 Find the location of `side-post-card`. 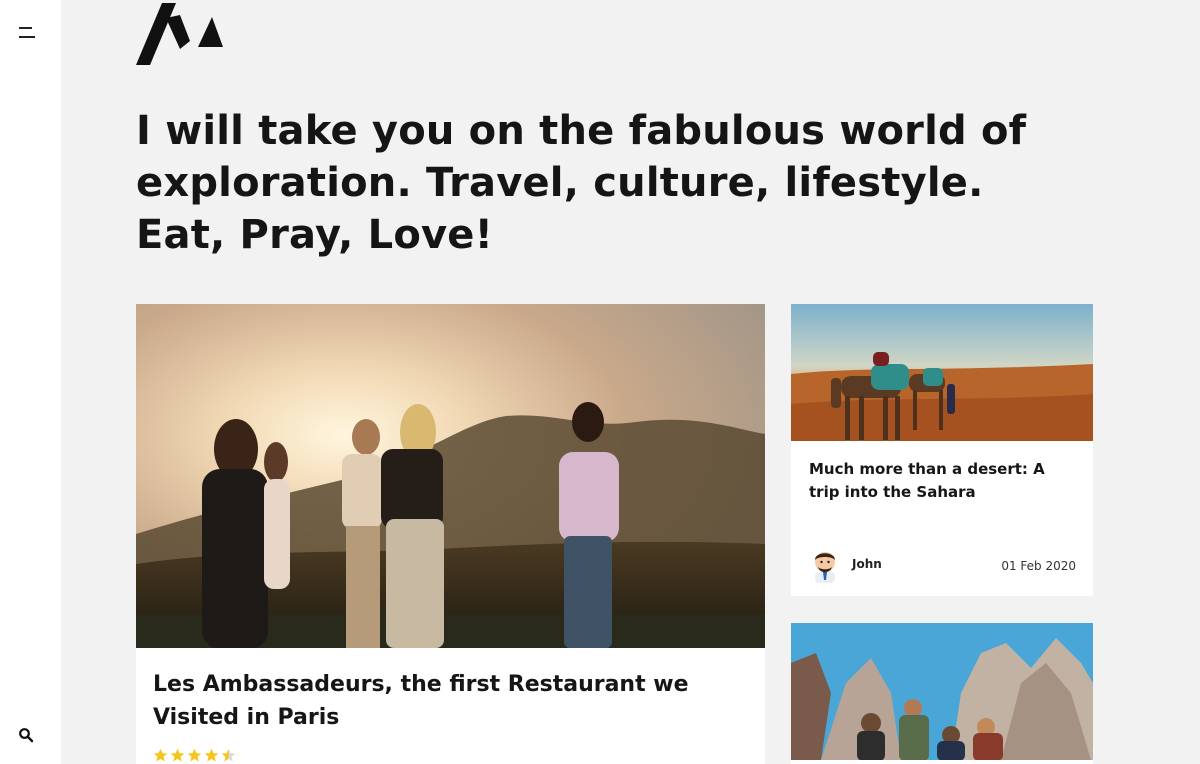

side-post-card is located at coordinates (942, 693).